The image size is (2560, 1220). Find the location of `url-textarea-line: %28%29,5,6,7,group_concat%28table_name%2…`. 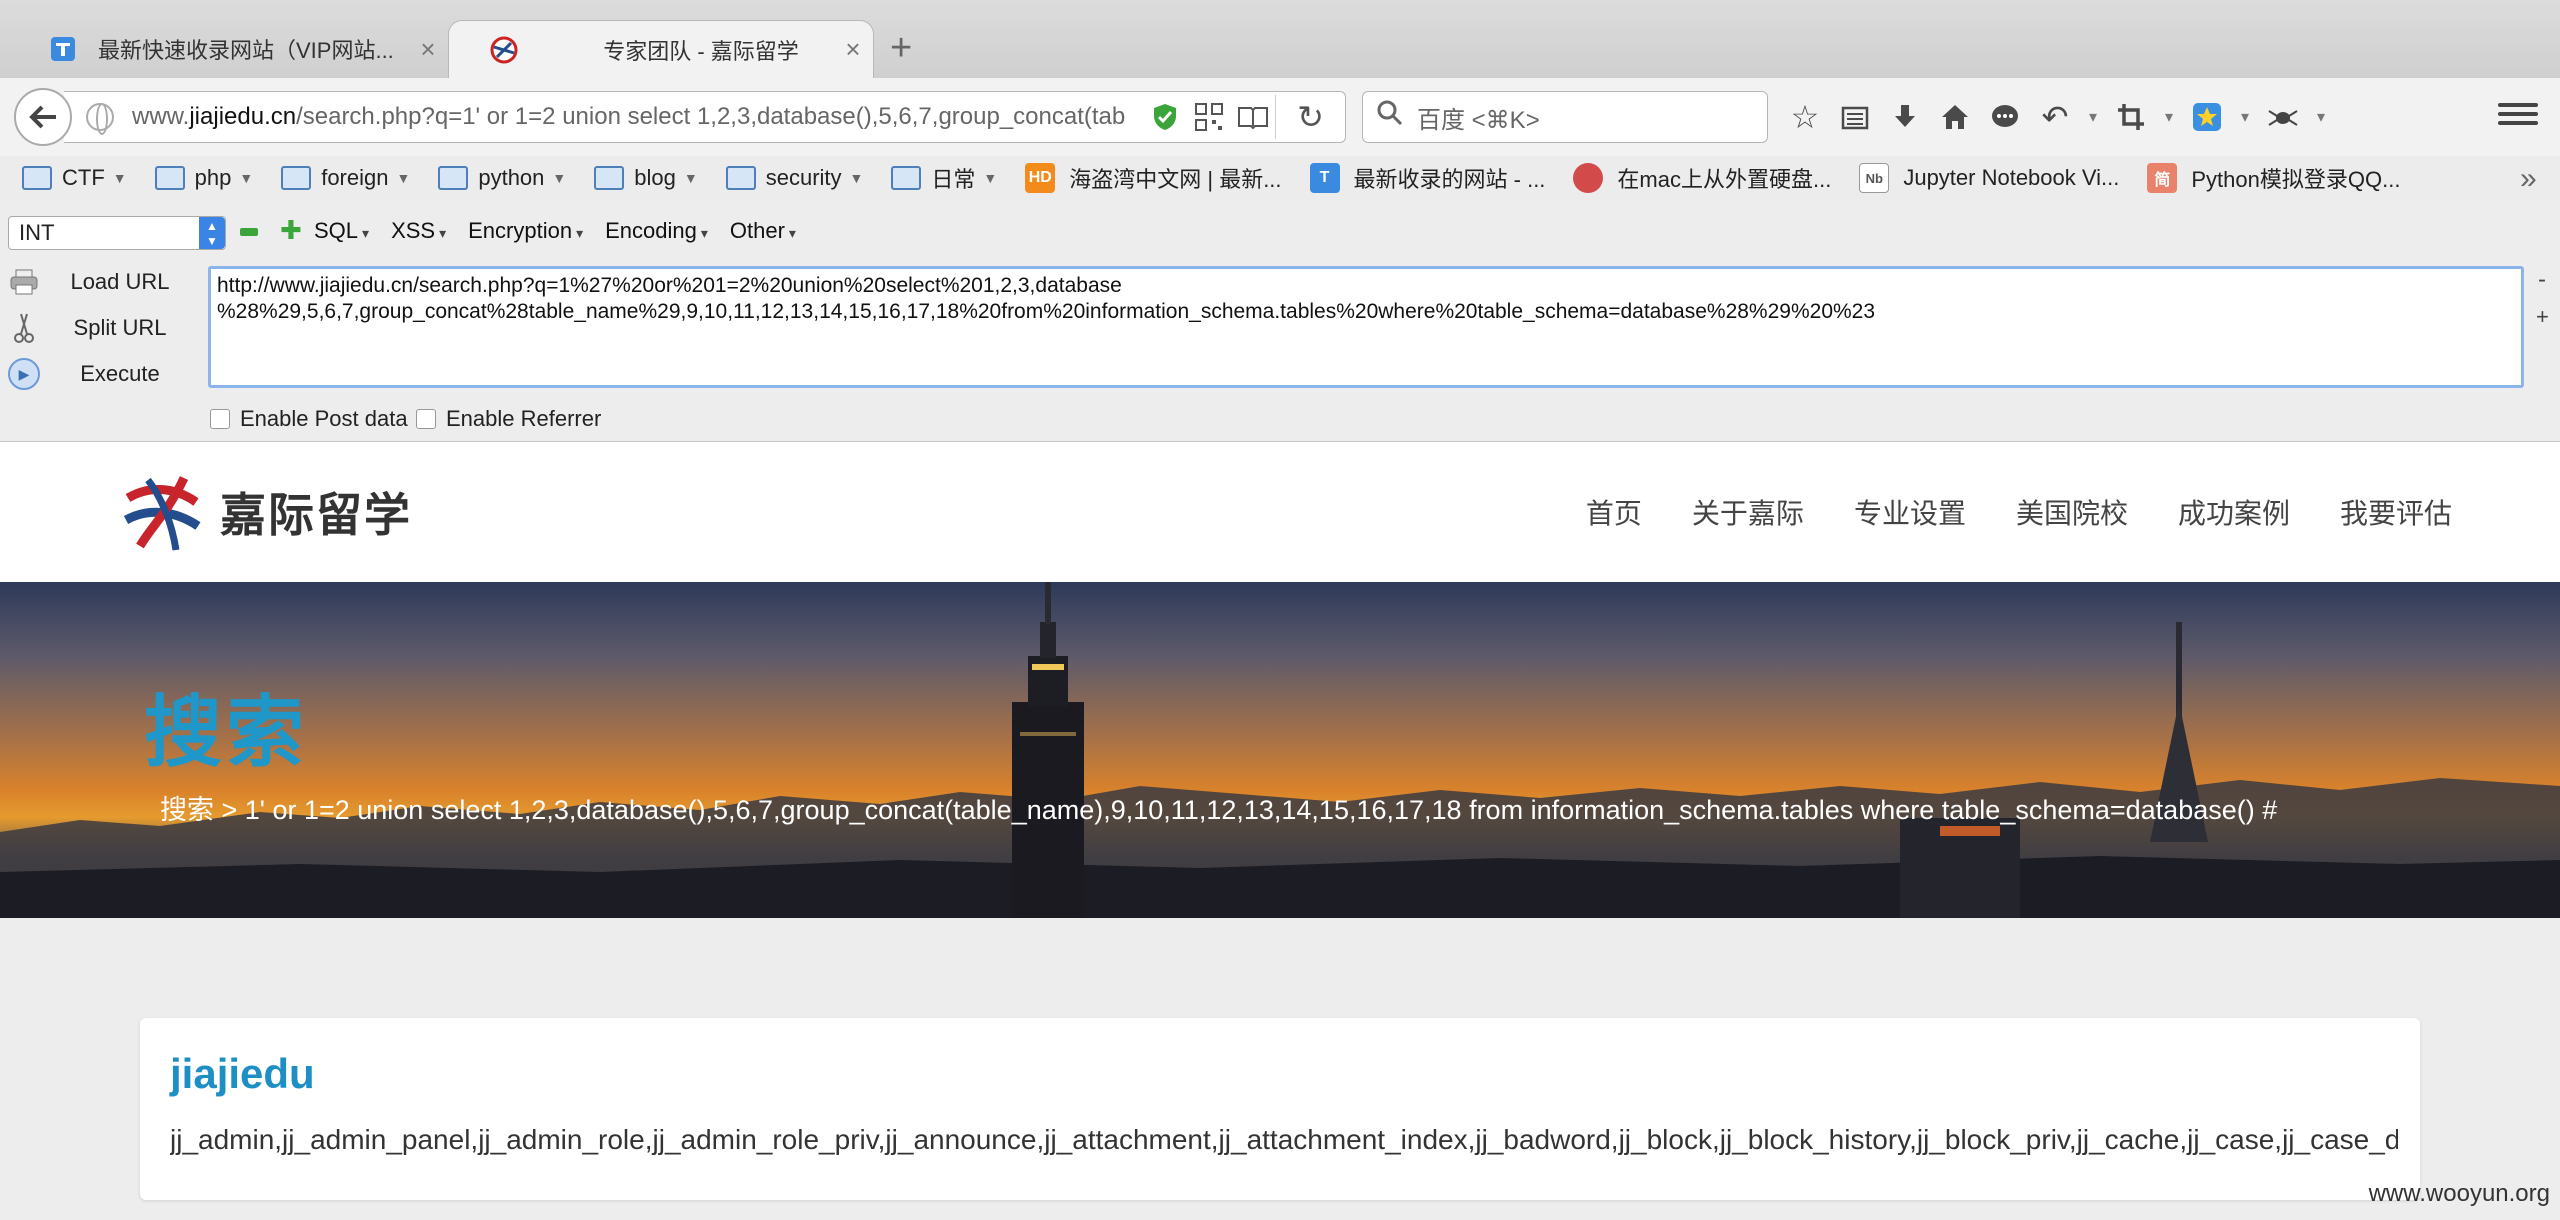

url-textarea-line: %28%29,5,6,7,group_concat%28table_name%2… is located at coordinates (1046, 311).